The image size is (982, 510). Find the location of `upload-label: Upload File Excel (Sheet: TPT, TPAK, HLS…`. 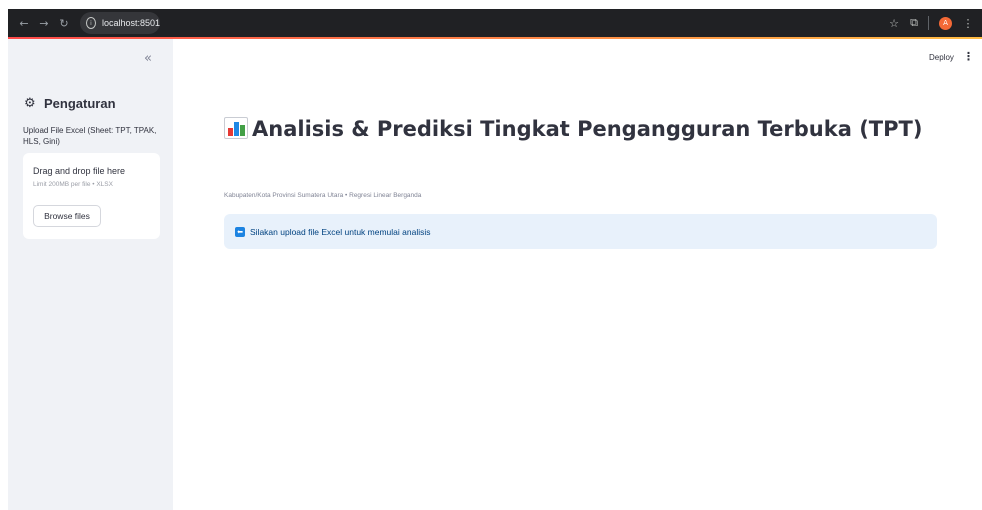

upload-label: Upload File Excel (Sheet: TPT, TPAK, HLS… is located at coordinates (90, 136).